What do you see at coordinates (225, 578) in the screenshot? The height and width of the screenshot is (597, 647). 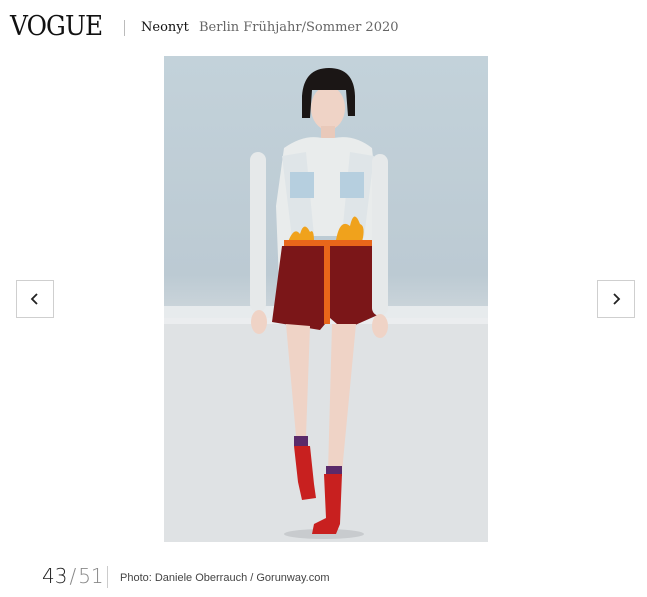 I see `photo-credit: Photo: Daniele Oberrauch / Gorunway.com` at bounding box center [225, 578].